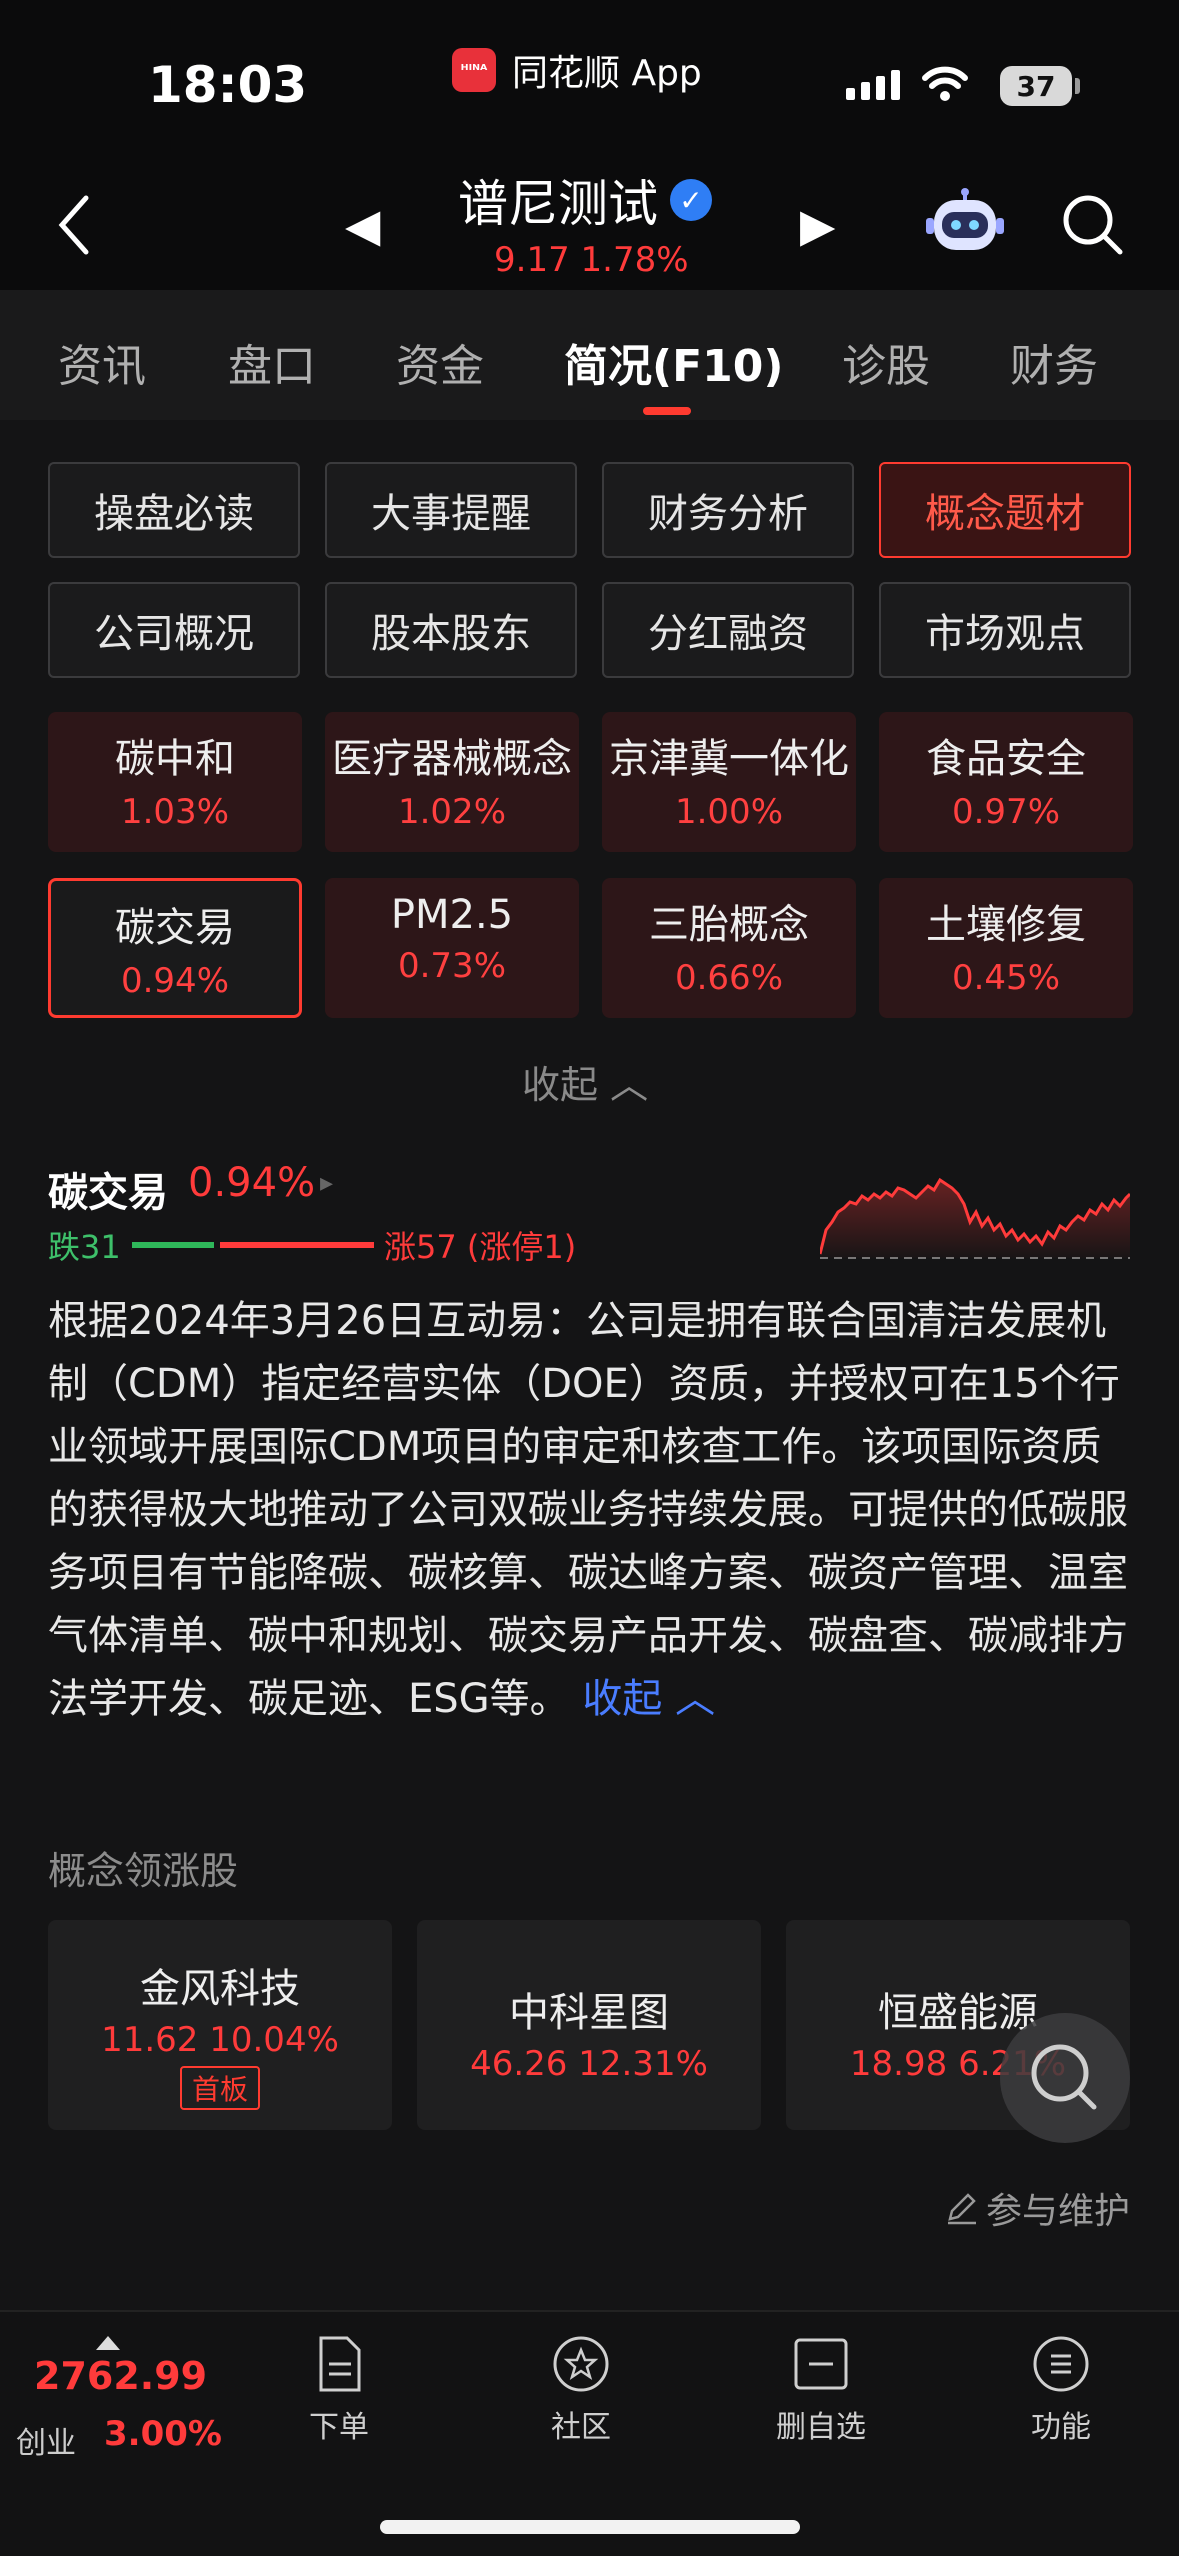 This screenshot has width=1179, height=2556. Describe the element at coordinates (667, 411) in the screenshot. I see `active-tab-indicator` at that location.